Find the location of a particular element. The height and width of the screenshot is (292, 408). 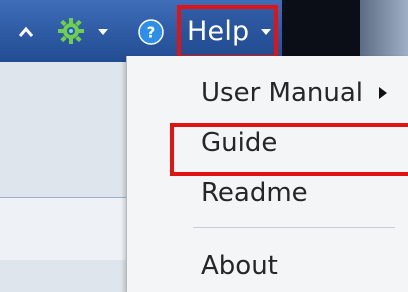

menu-separator is located at coordinates (294, 227).